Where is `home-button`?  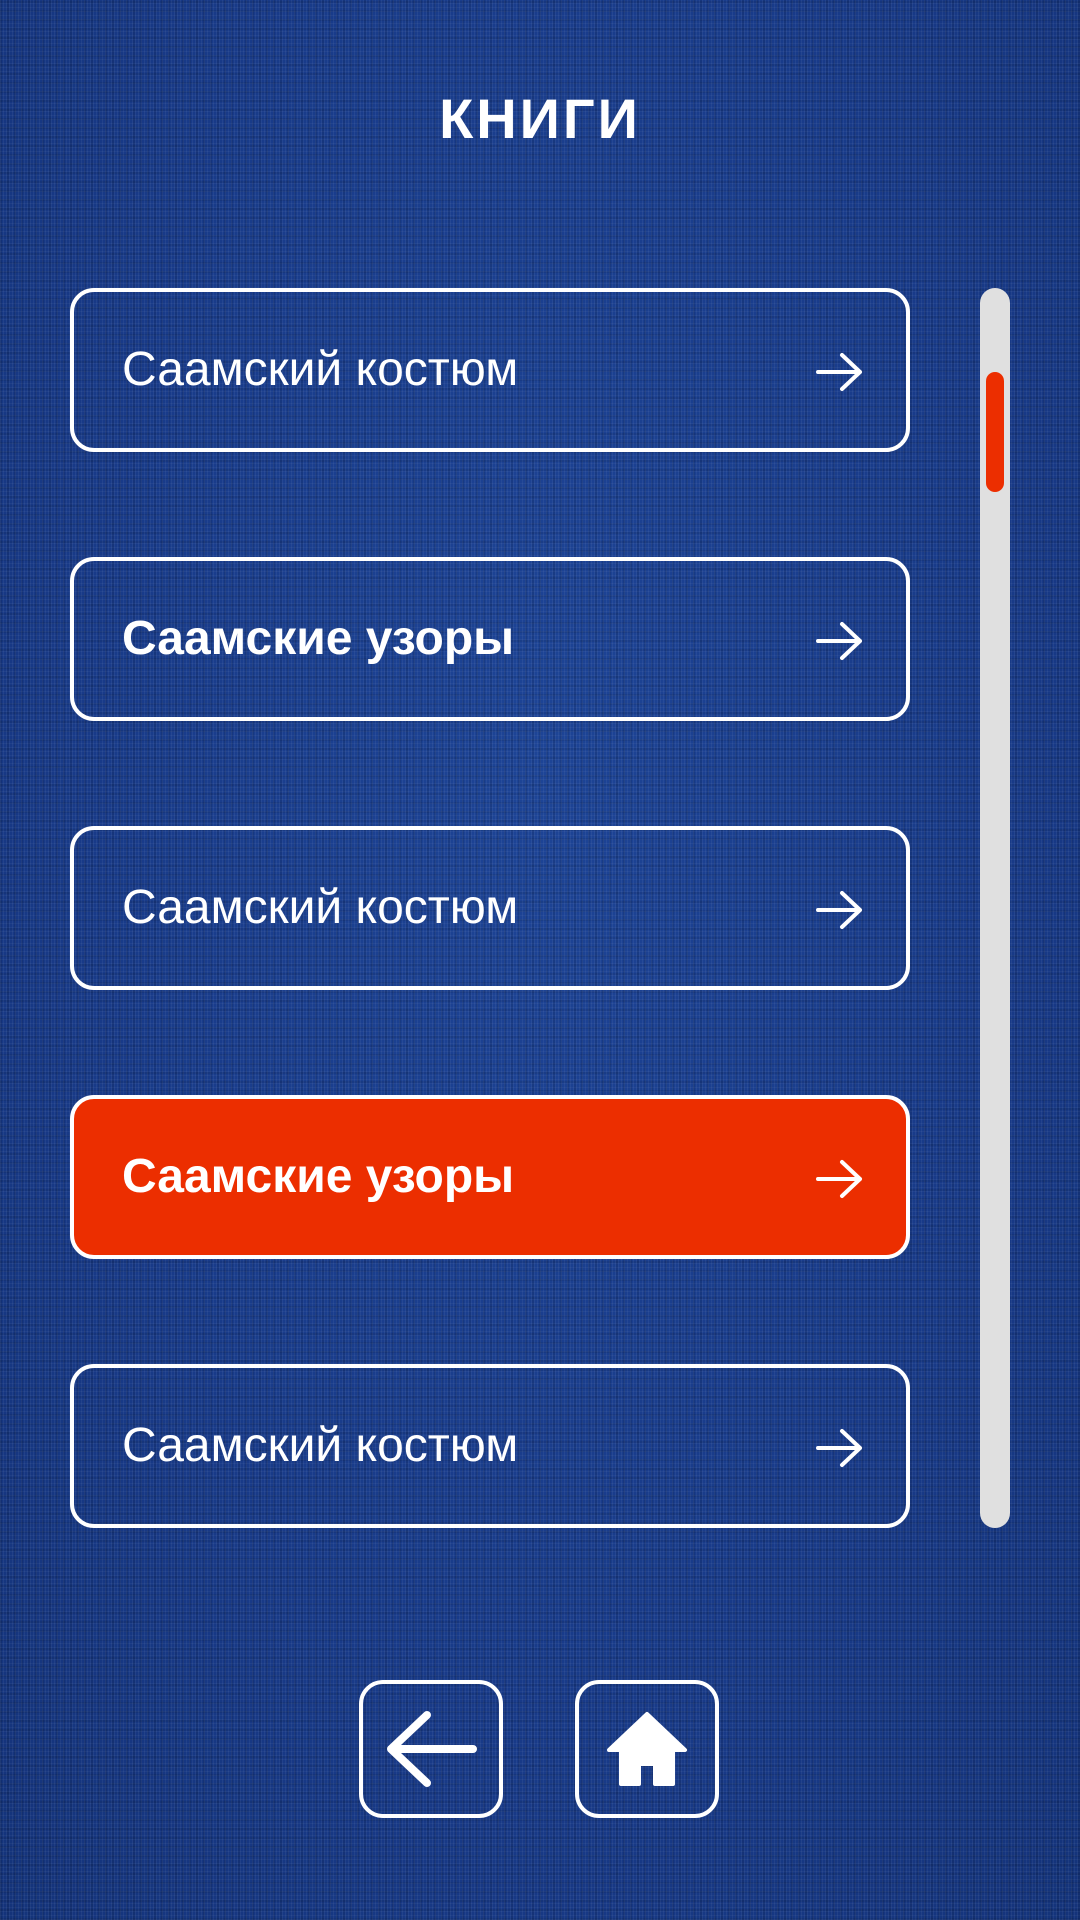
home-button is located at coordinates (647, 1749).